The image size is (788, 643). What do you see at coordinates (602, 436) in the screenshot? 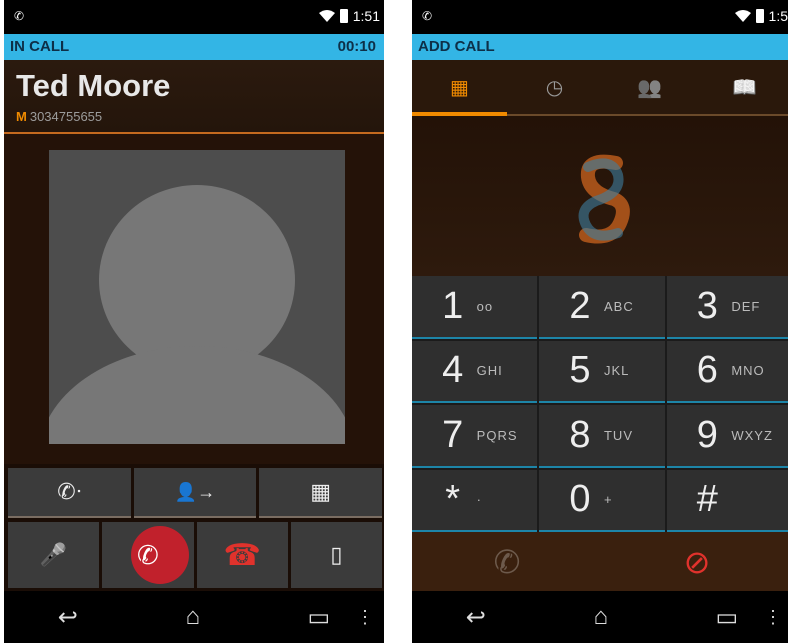
I see `key-8: 8 TUV` at bounding box center [602, 436].